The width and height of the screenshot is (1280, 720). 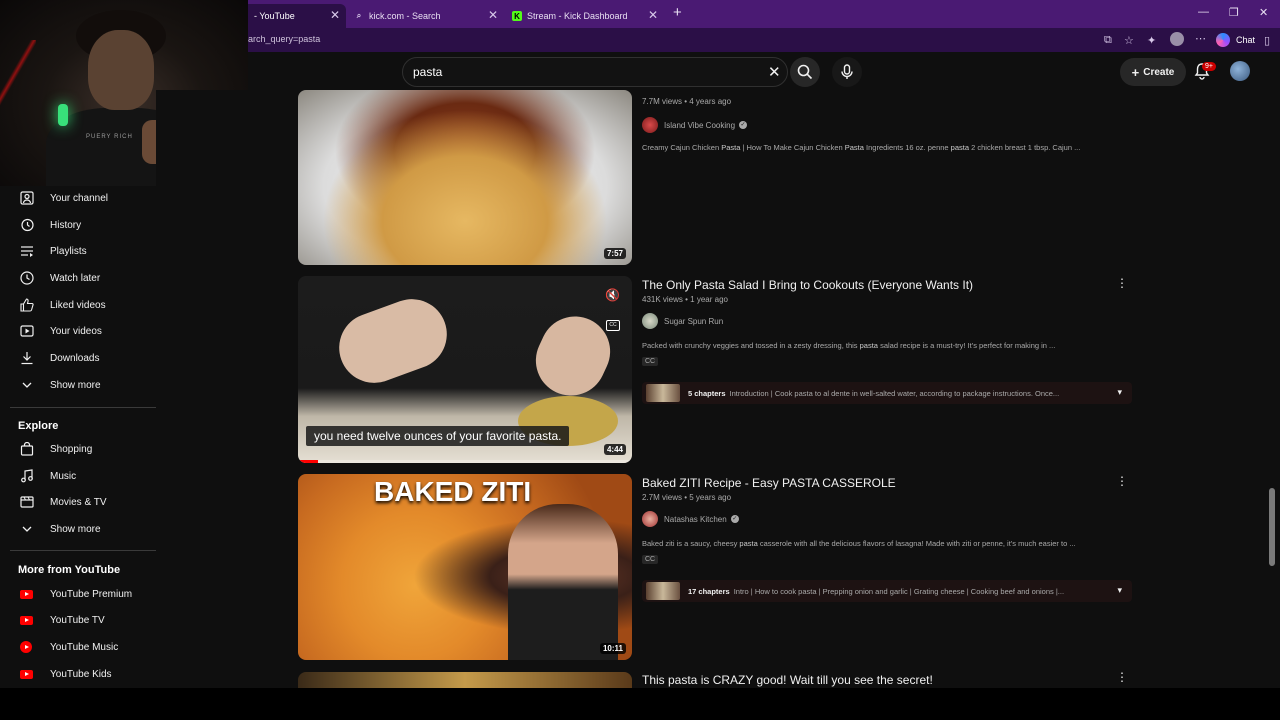 What do you see at coordinates (78, 331) in the screenshot?
I see `sidebar-item-your-videos: Your videos` at bounding box center [78, 331].